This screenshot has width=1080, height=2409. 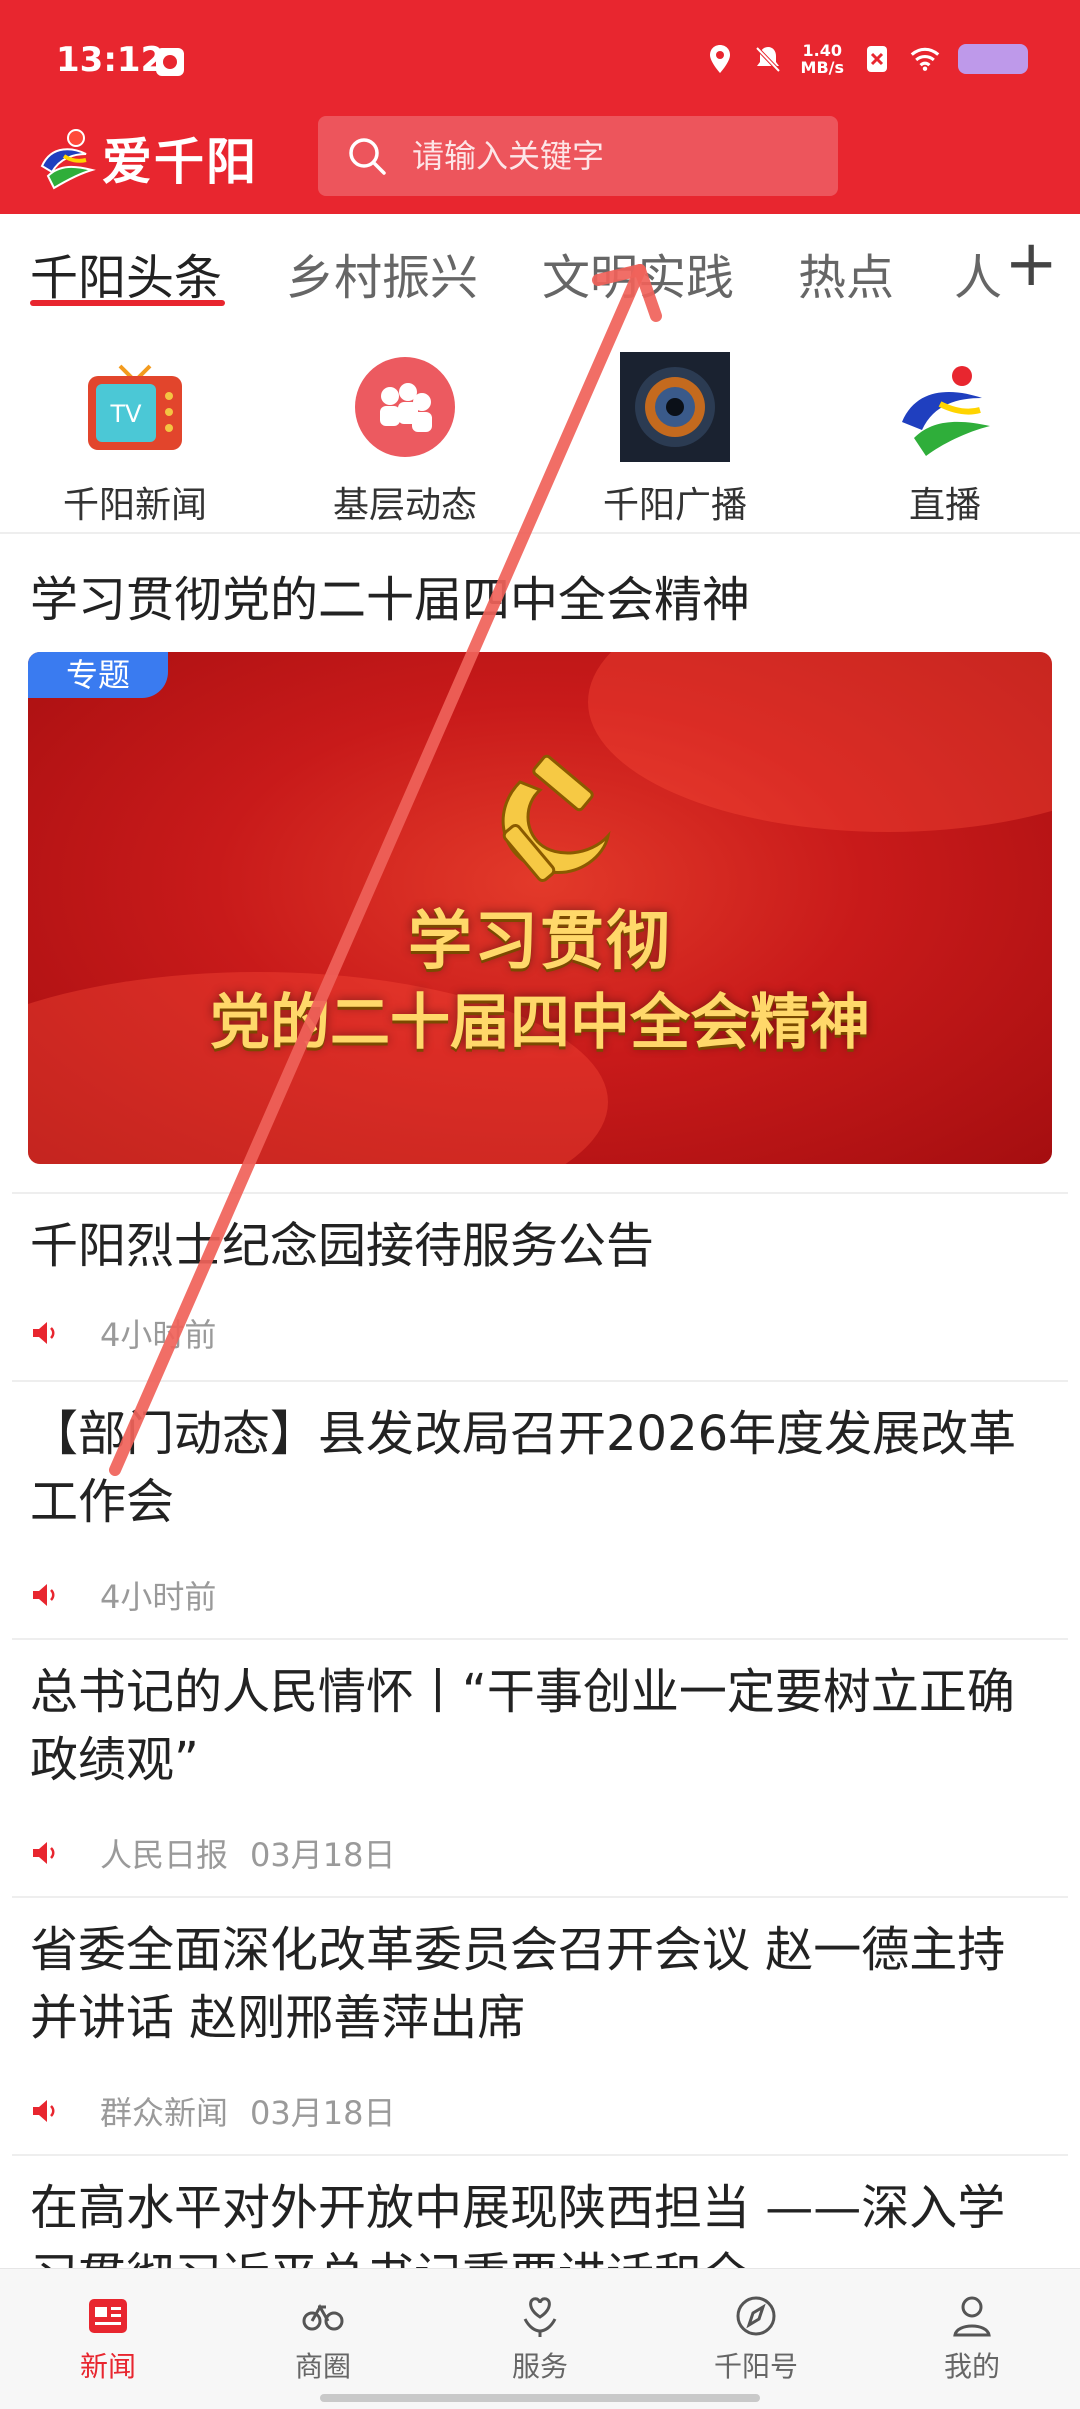 I want to click on topic-badge: 专题, so click(x=98, y=675).